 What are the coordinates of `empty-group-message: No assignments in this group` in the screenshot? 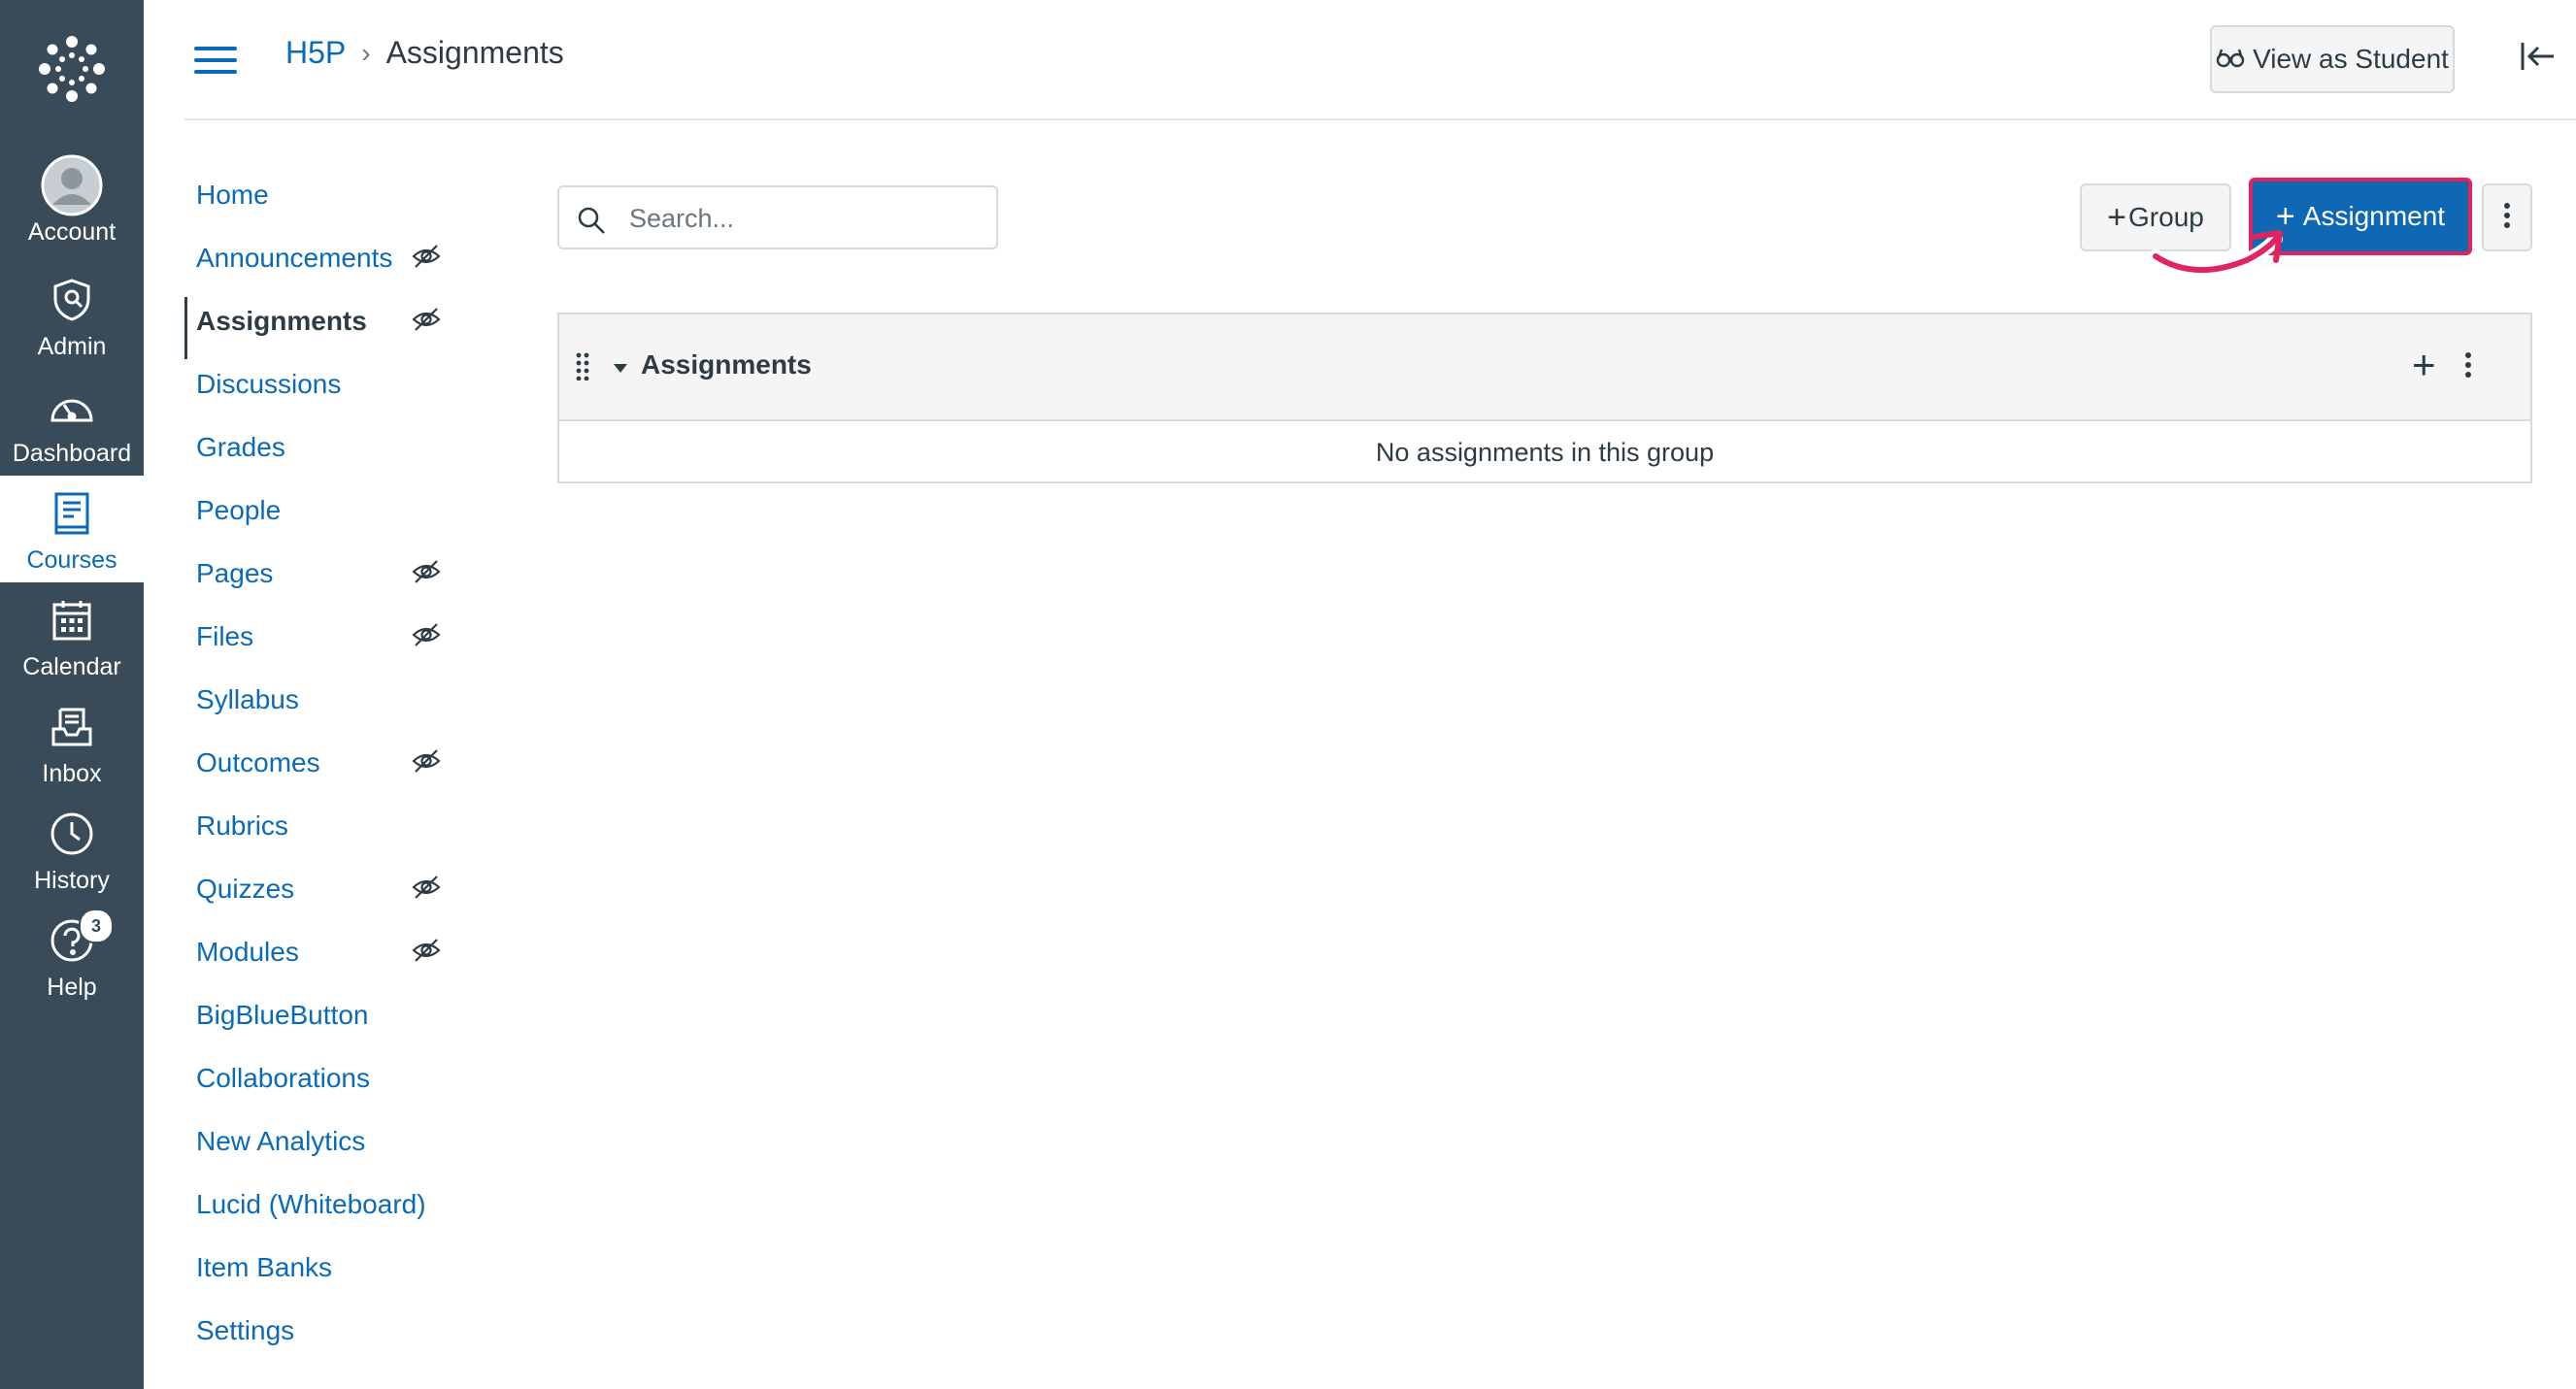 It's located at (1545, 452).